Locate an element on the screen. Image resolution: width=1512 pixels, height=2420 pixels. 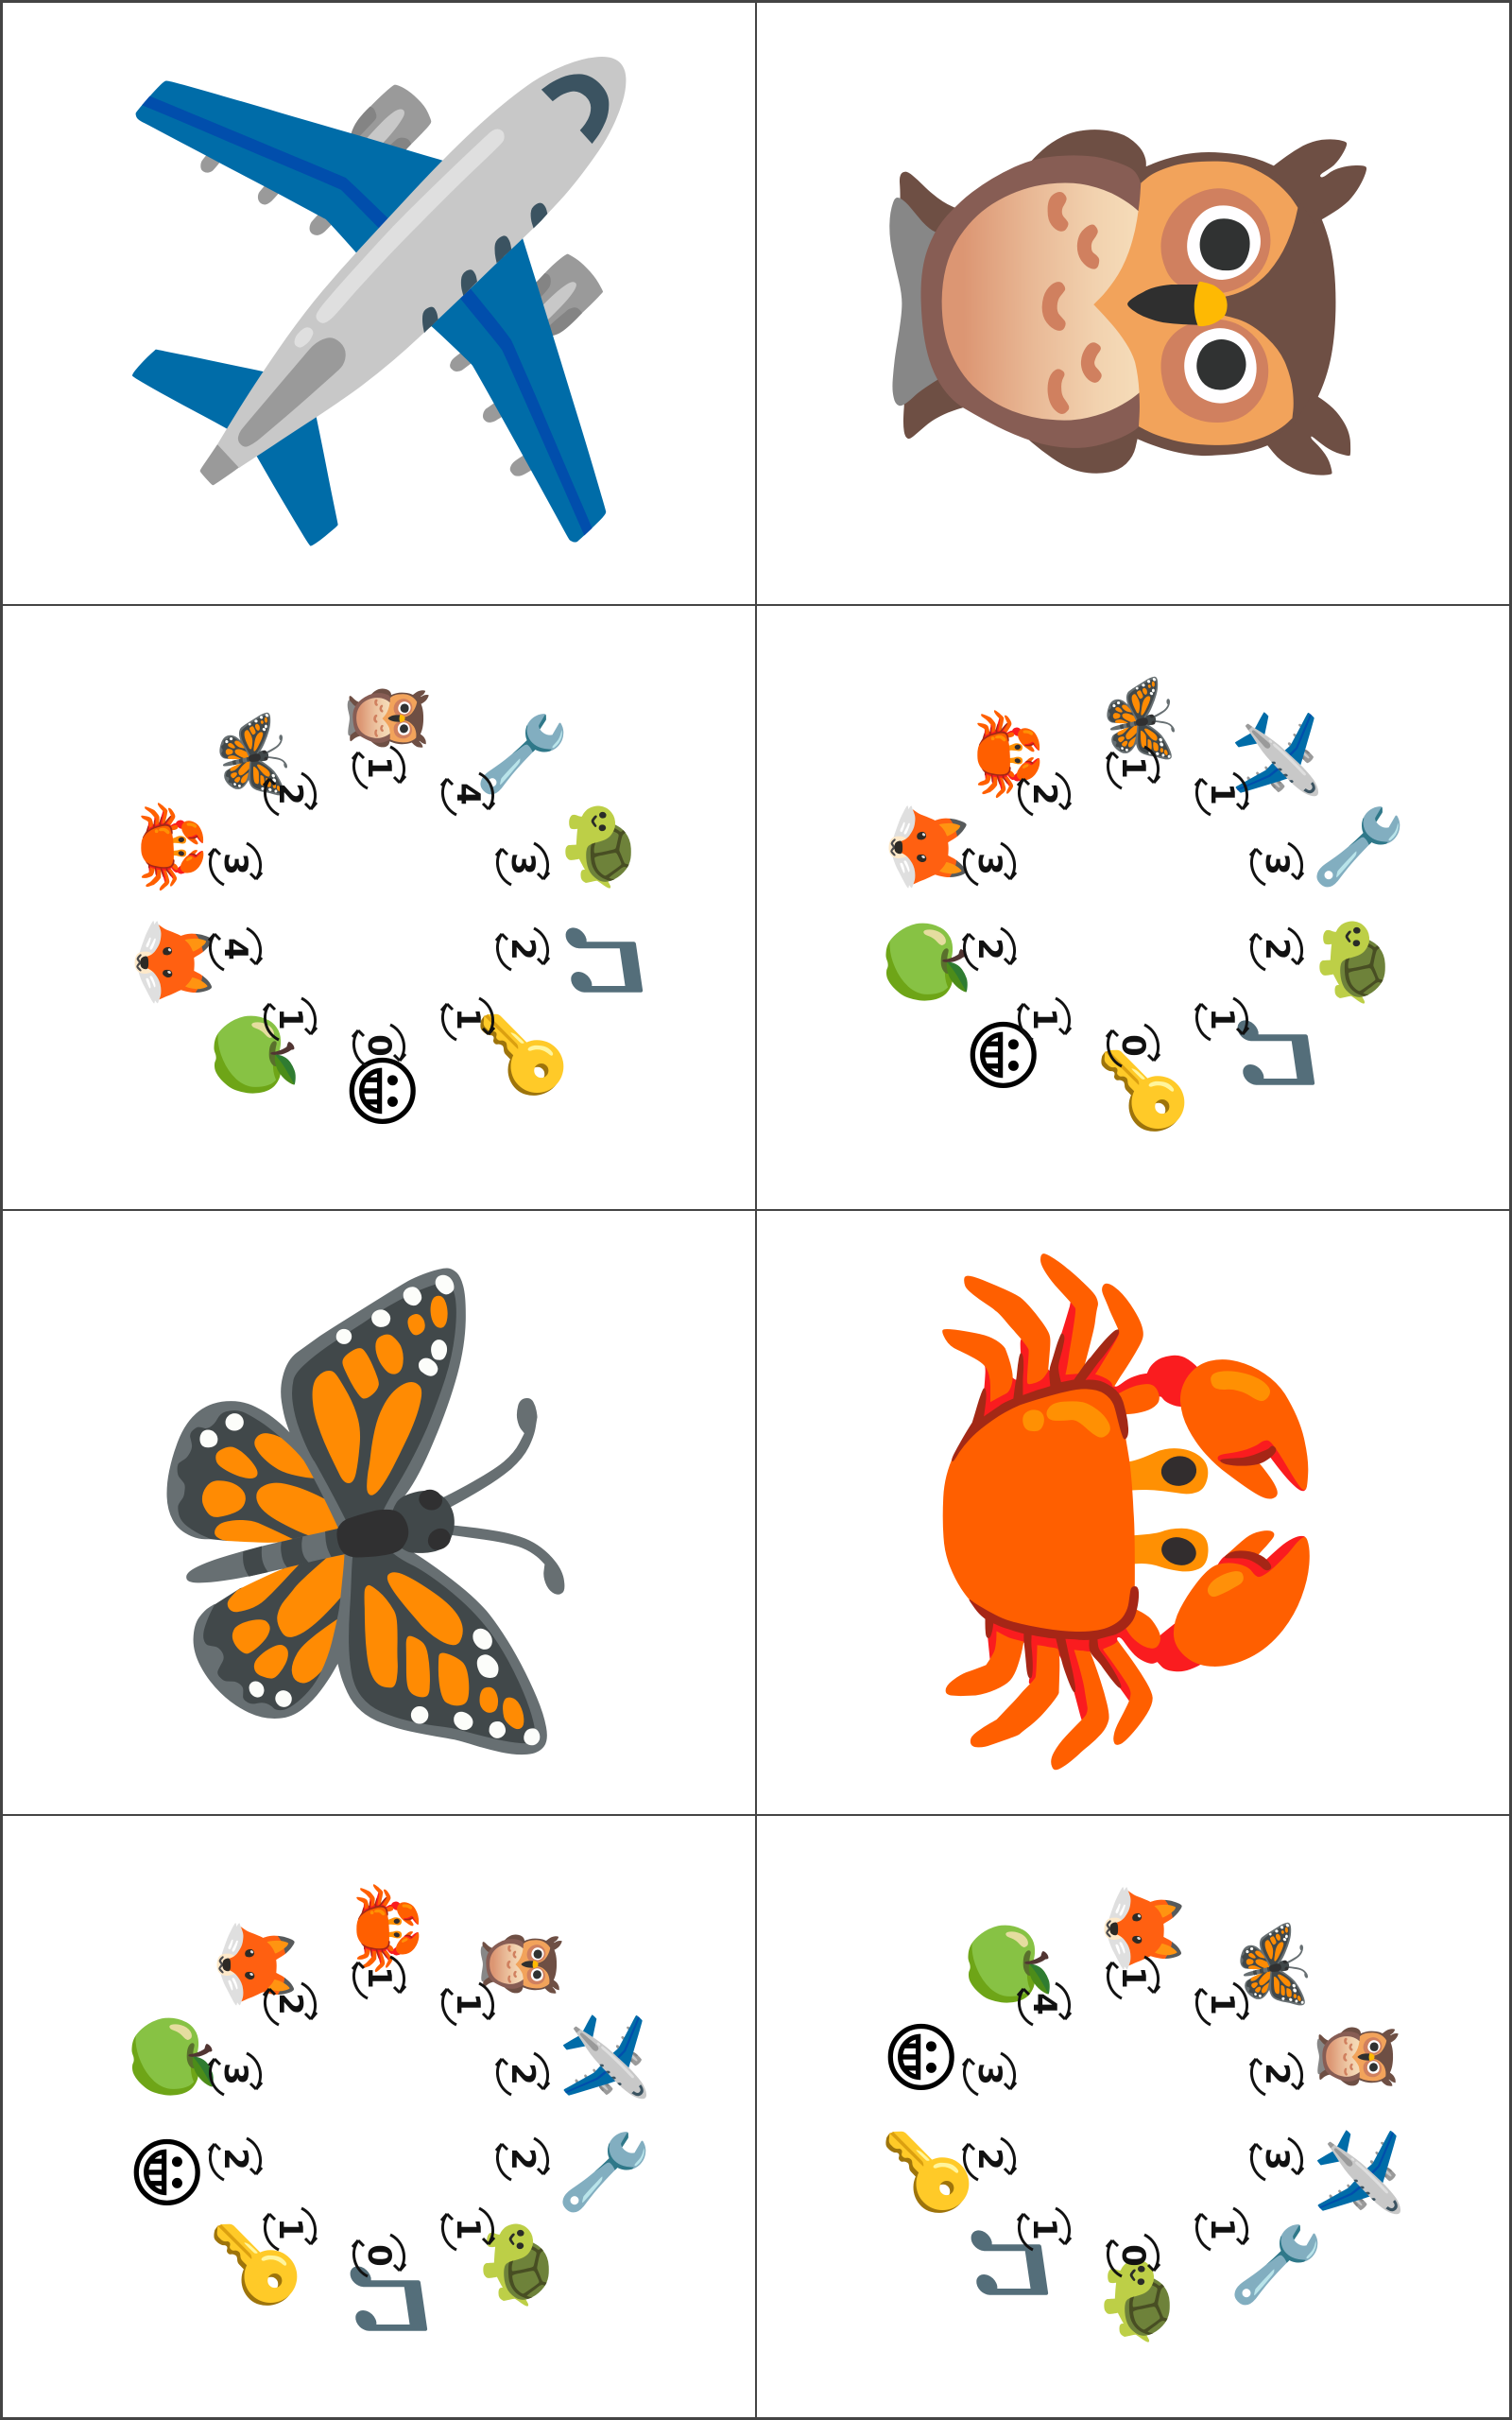
card-5: 🦋 is located at coordinates (378, 1512).